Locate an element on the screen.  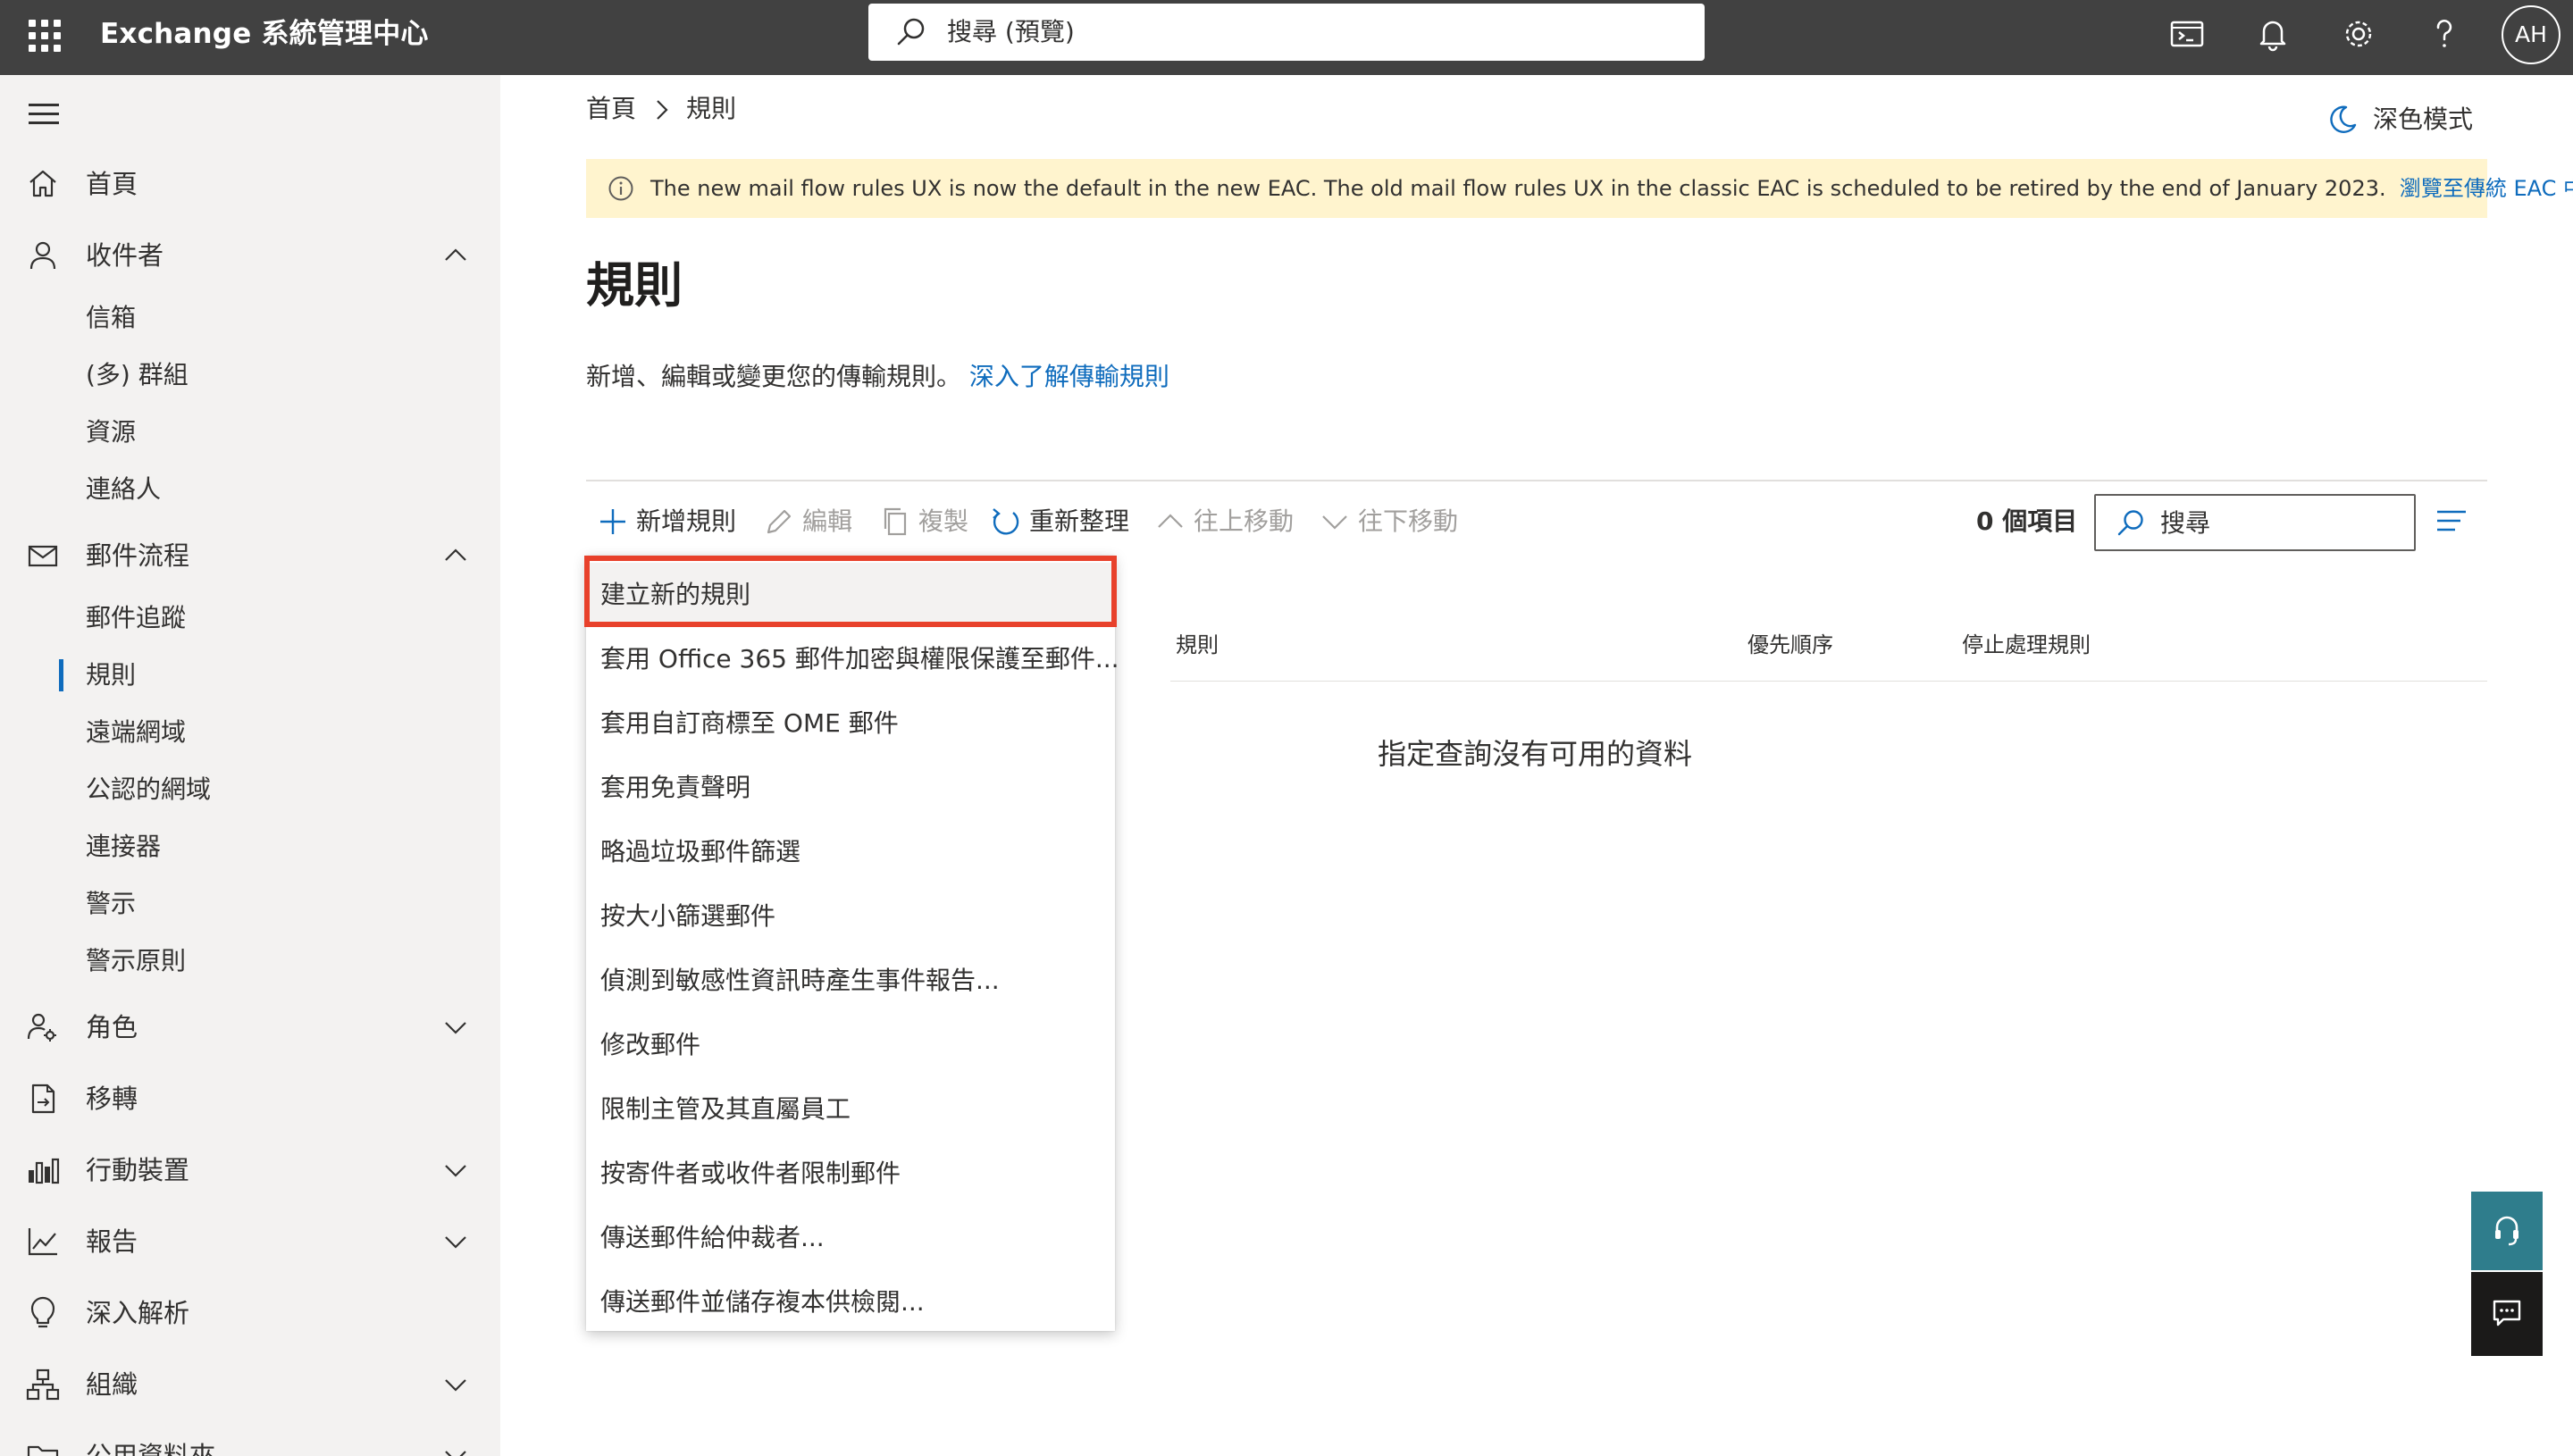
sidebar-item-label: 移轉 is located at coordinates (112, 1099).